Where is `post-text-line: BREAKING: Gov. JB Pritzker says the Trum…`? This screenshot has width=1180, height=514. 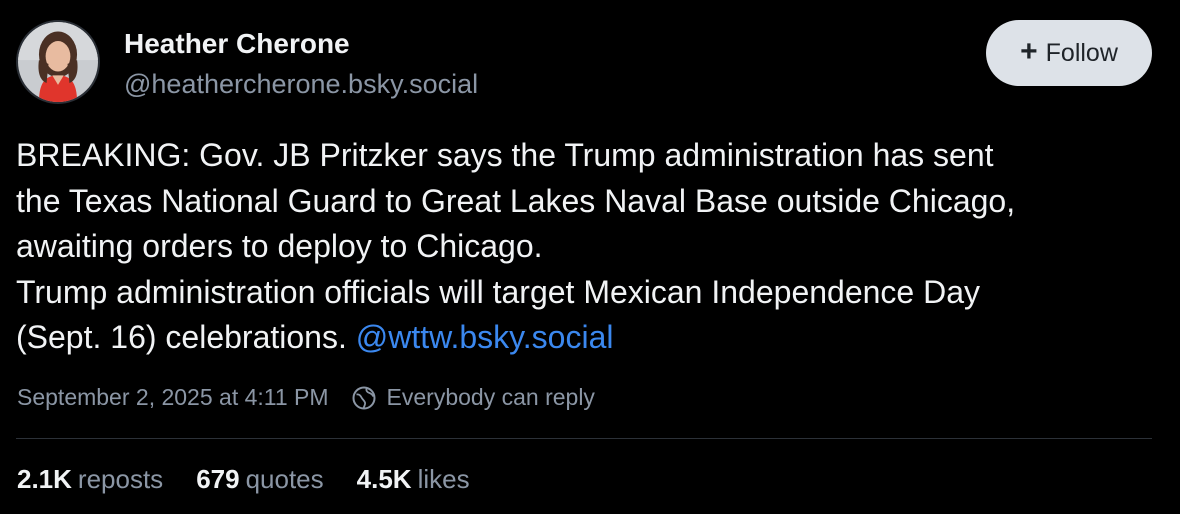
post-text-line: BREAKING: Gov. JB Pritzker says the Trum… is located at coordinates (505, 155).